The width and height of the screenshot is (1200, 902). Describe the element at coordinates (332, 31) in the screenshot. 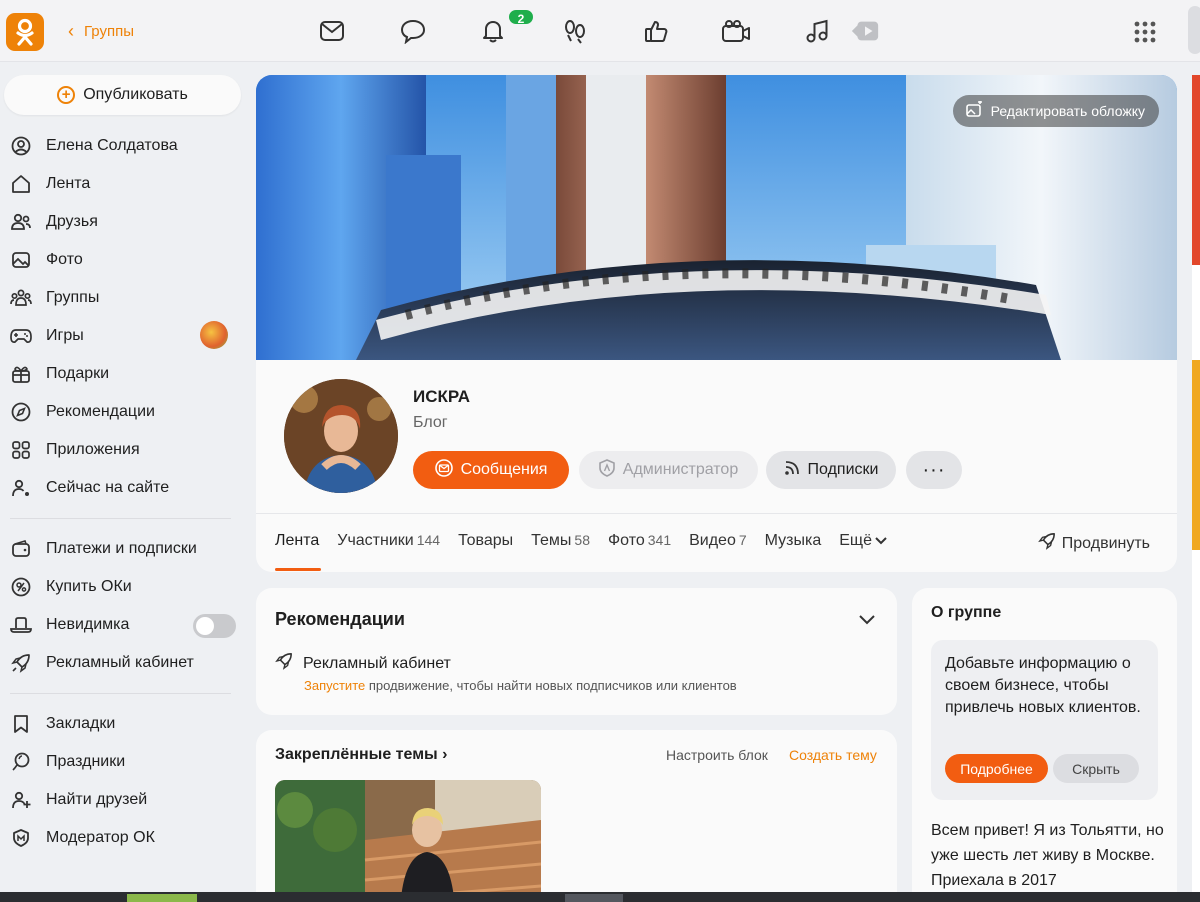

I see `messages-icon` at that location.